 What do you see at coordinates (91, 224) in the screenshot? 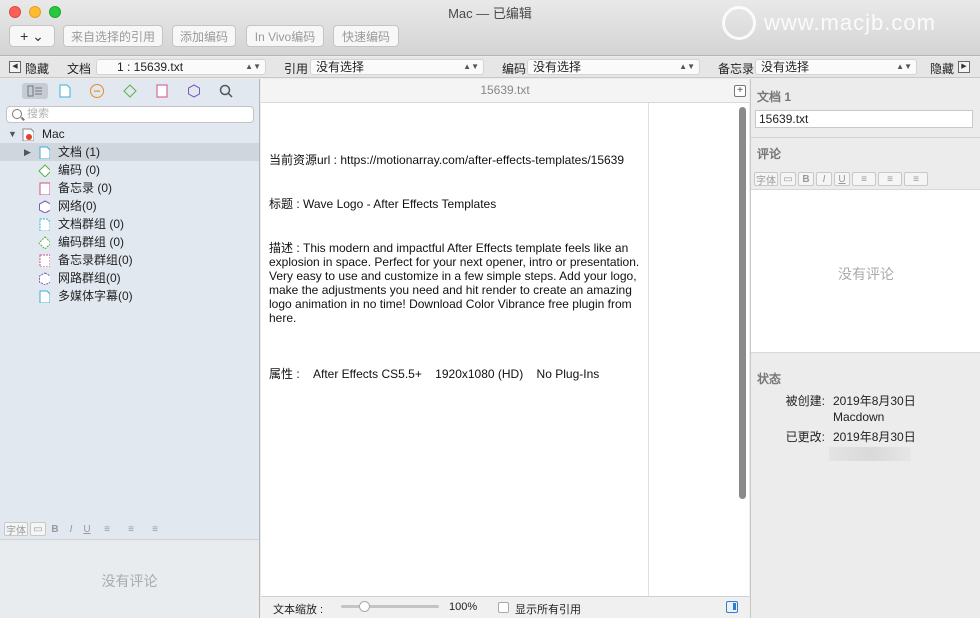
I see `tree-item-label: 文档群组 (0)` at bounding box center [91, 224].